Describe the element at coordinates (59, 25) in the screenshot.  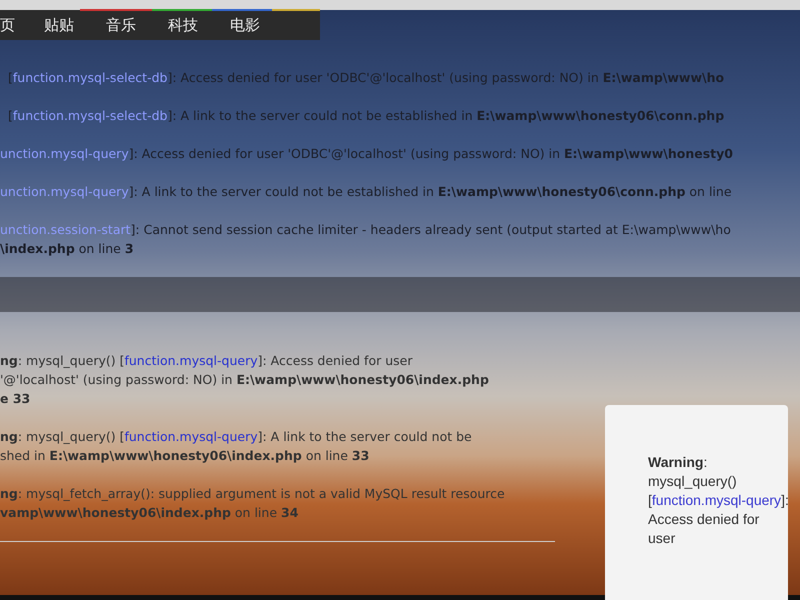
I see `nav-item: 贴贴` at that location.